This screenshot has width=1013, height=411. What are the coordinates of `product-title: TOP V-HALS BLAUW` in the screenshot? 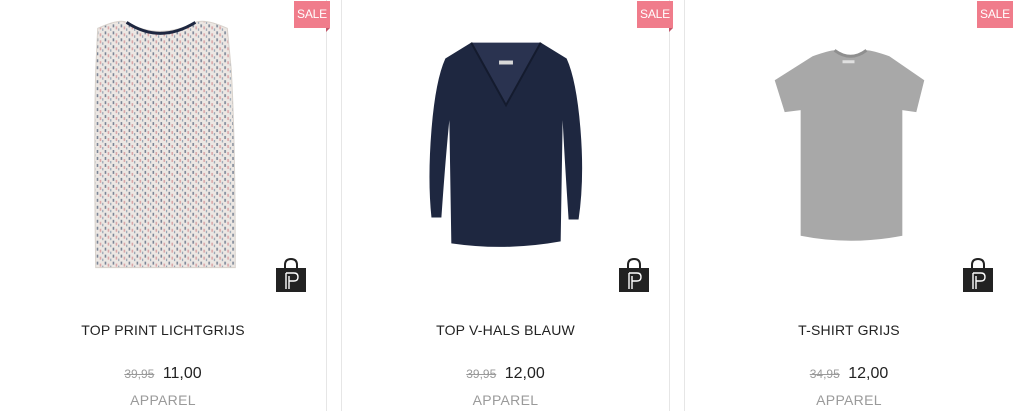 It's located at (505, 330).